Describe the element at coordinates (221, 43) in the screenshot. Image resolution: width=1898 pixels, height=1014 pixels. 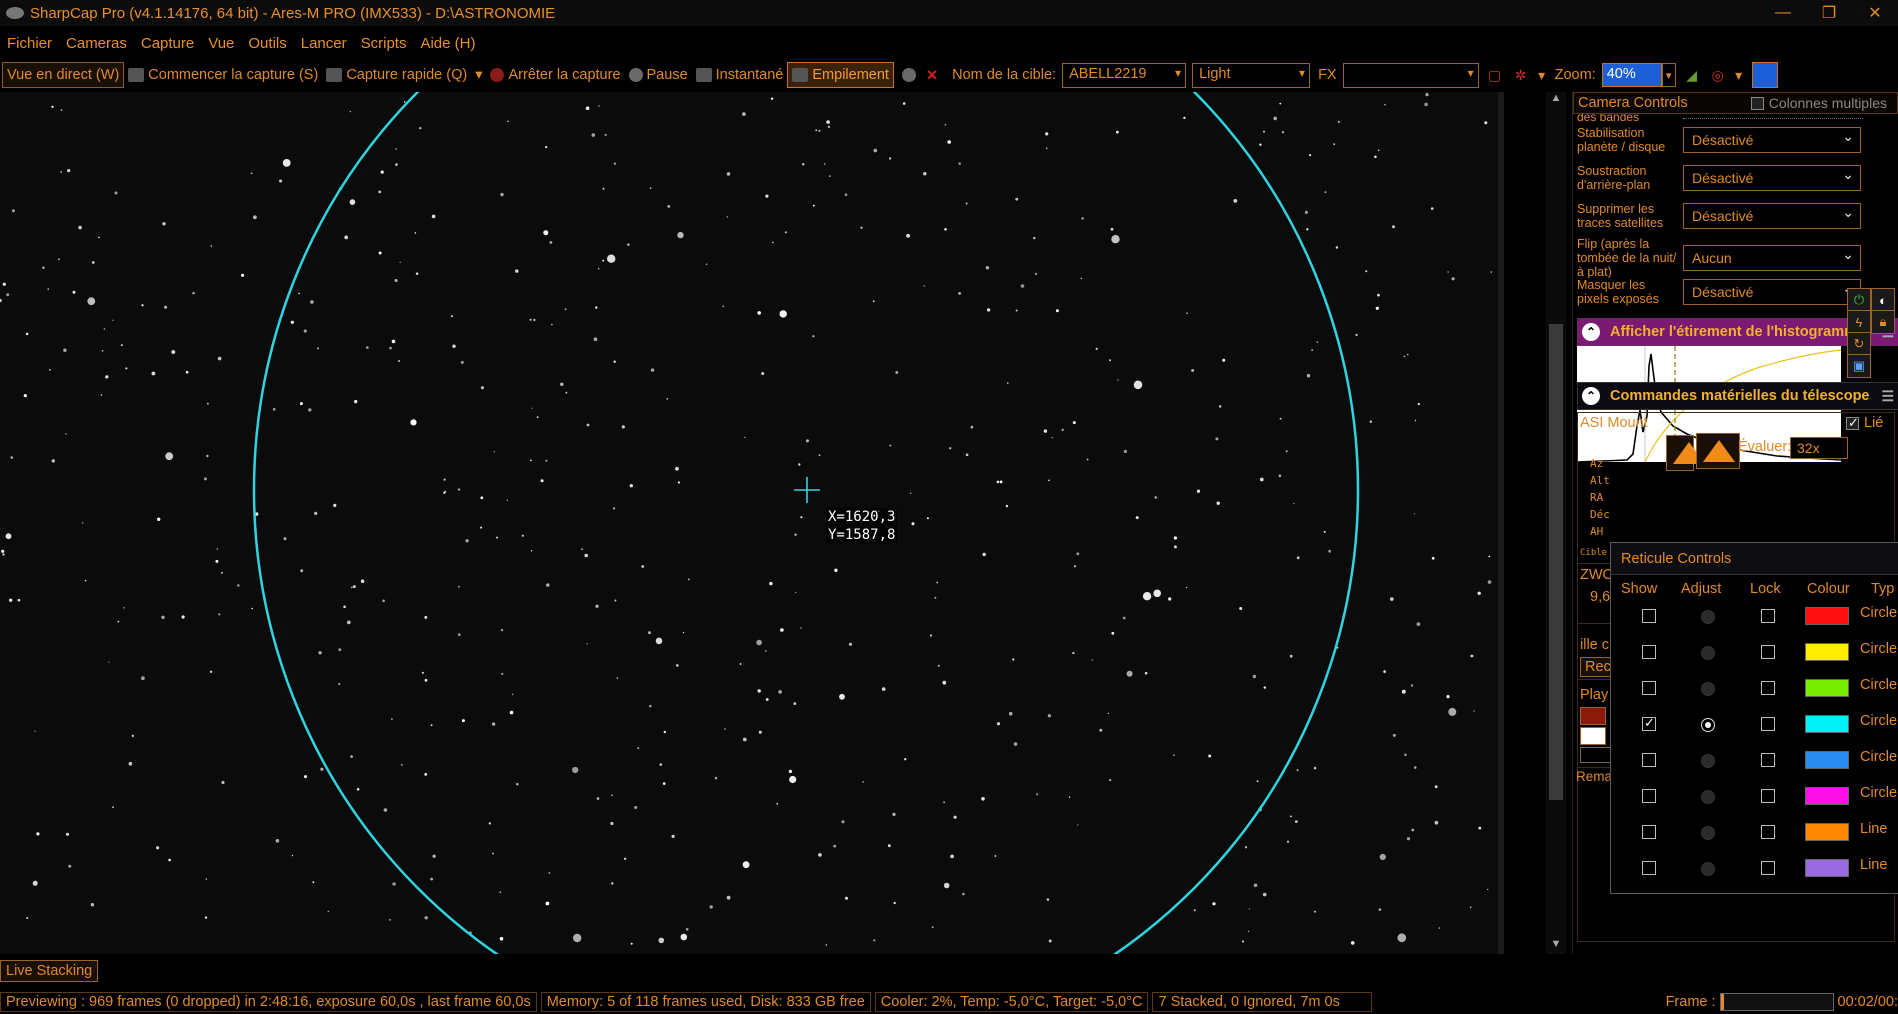
I see `menu-vue: Vue` at that location.